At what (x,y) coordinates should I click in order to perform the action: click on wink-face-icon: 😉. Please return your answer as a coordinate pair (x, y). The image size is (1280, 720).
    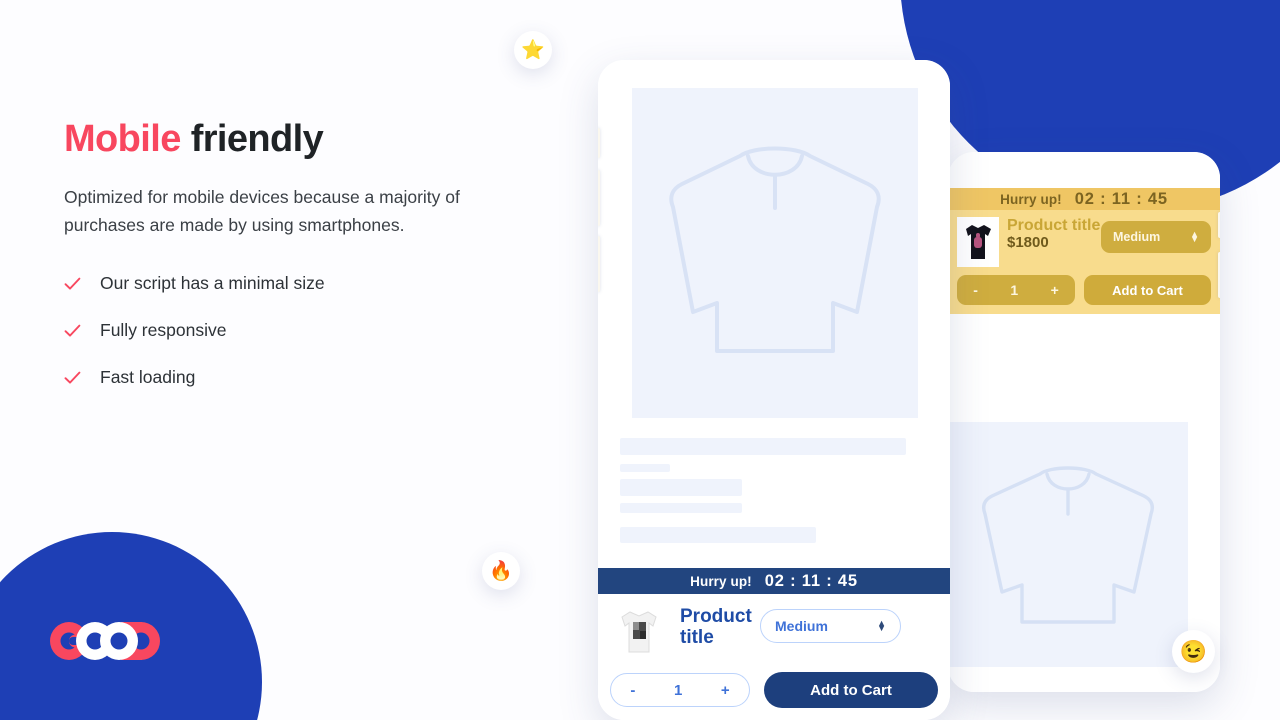
    Looking at the image, I should click on (1193, 651).